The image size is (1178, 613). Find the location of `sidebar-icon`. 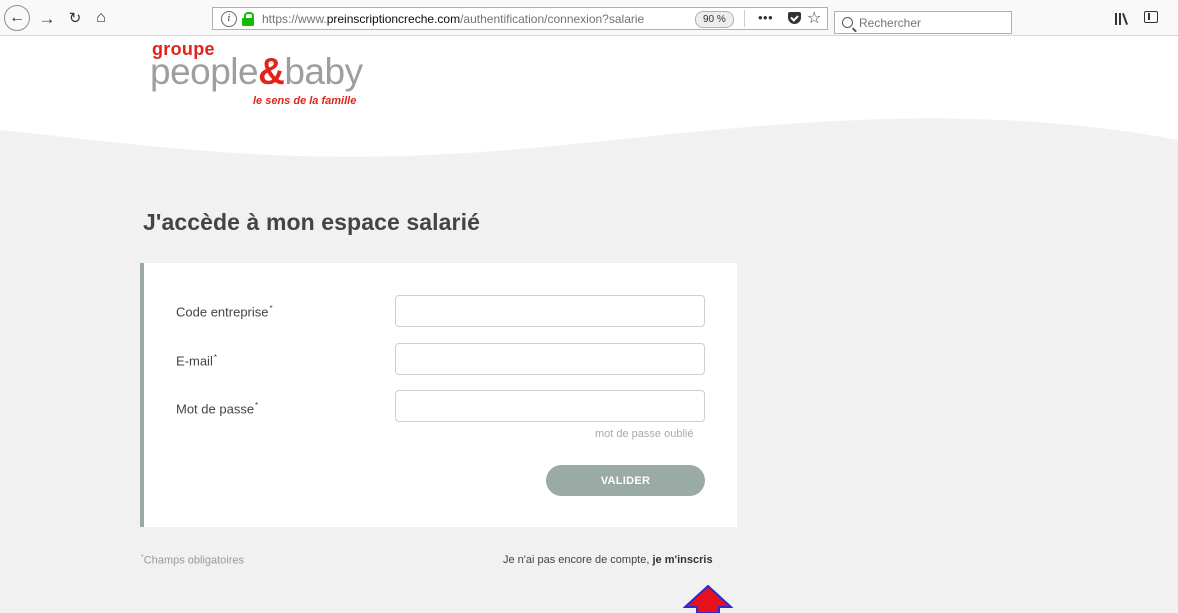

sidebar-icon is located at coordinates (1151, 17).